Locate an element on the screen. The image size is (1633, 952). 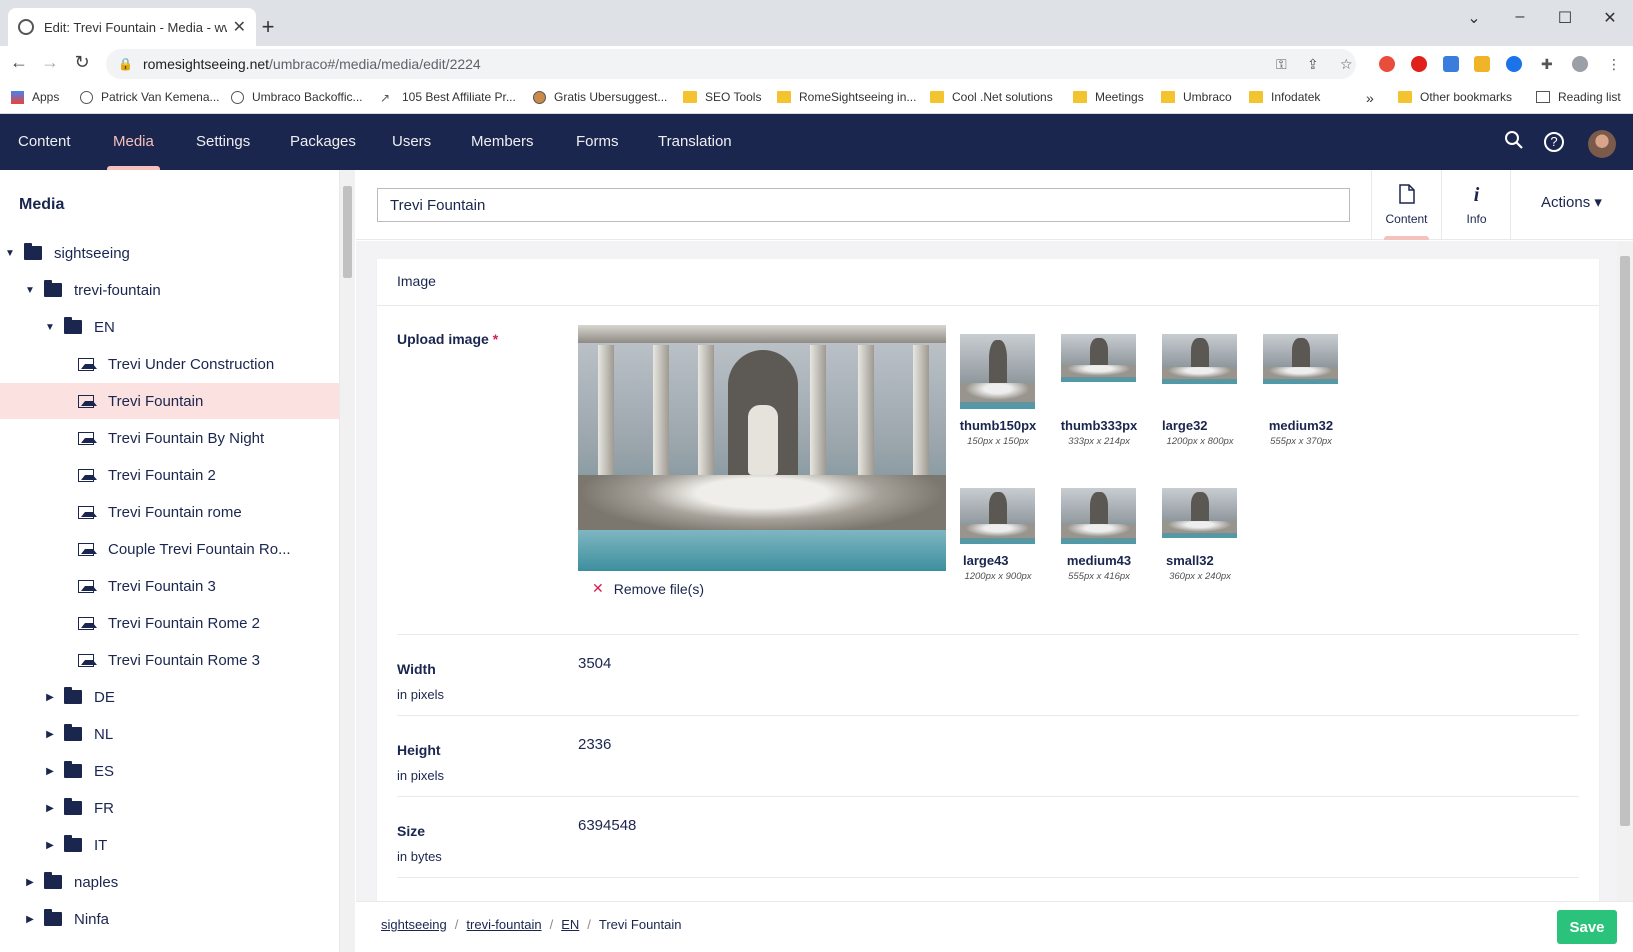
tree-folder-node: ▶ naples is located at coordinates (169, 882).